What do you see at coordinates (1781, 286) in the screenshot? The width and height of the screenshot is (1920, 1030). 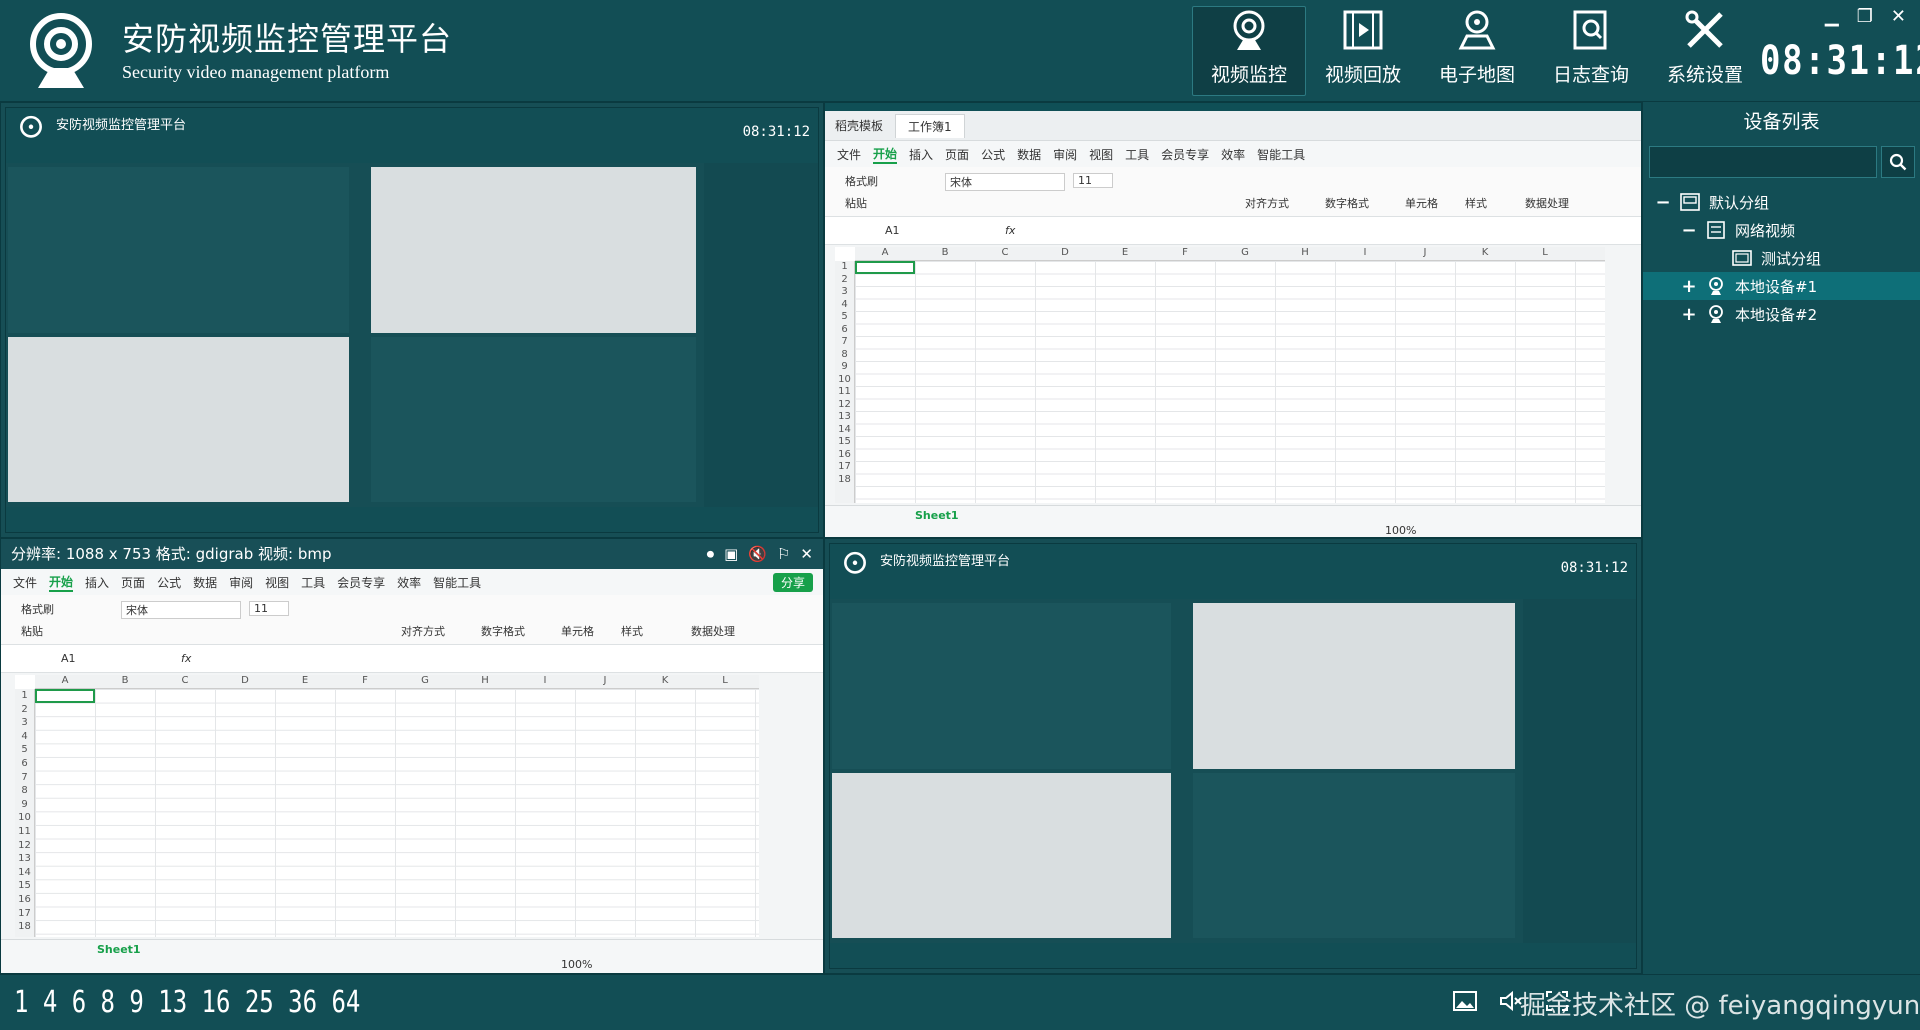 I see `tree-node-local-device-1: + 本地设备#1` at bounding box center [1781, 286].